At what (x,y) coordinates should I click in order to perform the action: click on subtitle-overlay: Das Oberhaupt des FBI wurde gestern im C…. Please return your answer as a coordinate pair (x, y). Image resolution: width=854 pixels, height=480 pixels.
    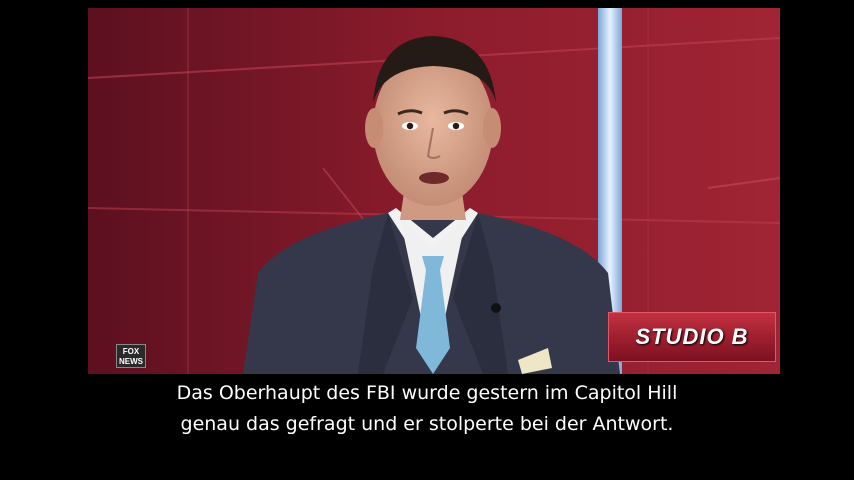
    Looking at the image, I should click on (427, 409).